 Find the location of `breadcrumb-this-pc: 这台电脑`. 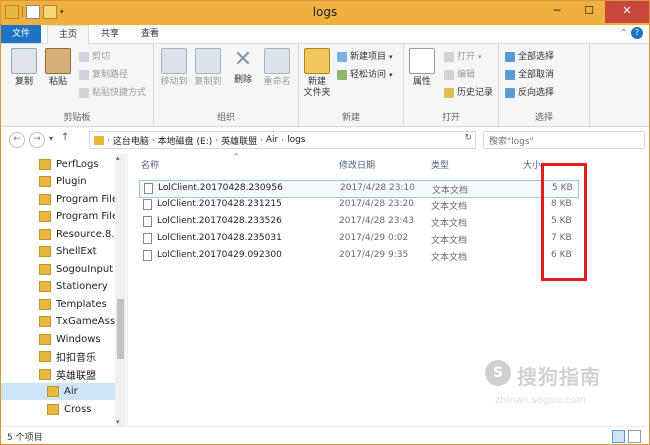

breadcrumb-this-pc: 这台电脑 is located at coordinates (131, 140).